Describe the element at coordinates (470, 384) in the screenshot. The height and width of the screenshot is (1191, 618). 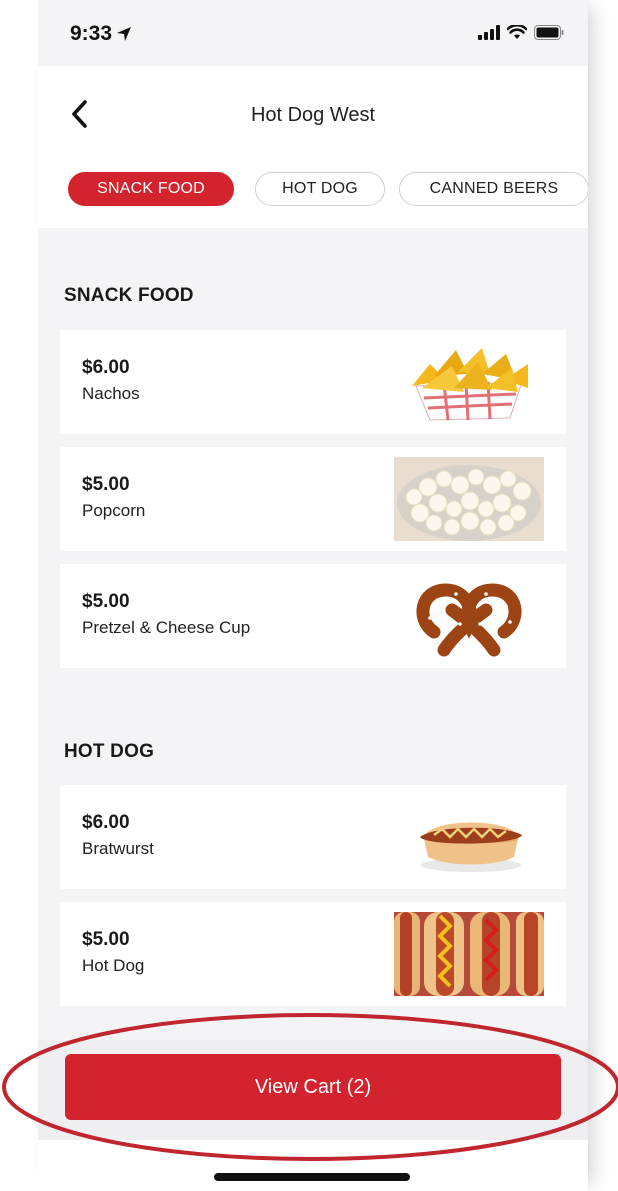
I see `nachos-image` at that location.